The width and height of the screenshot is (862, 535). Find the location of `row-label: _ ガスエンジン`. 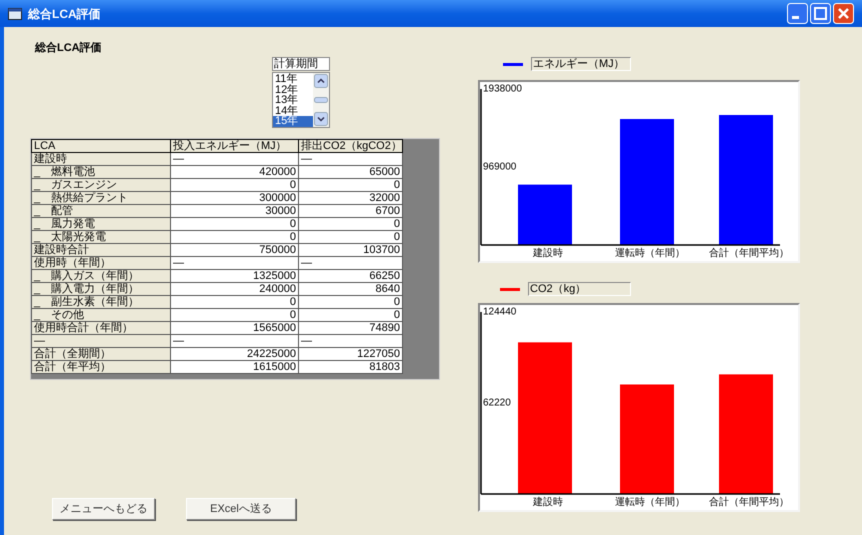

row-label: _ ガスエンジン is located at coordinates (101, 185).